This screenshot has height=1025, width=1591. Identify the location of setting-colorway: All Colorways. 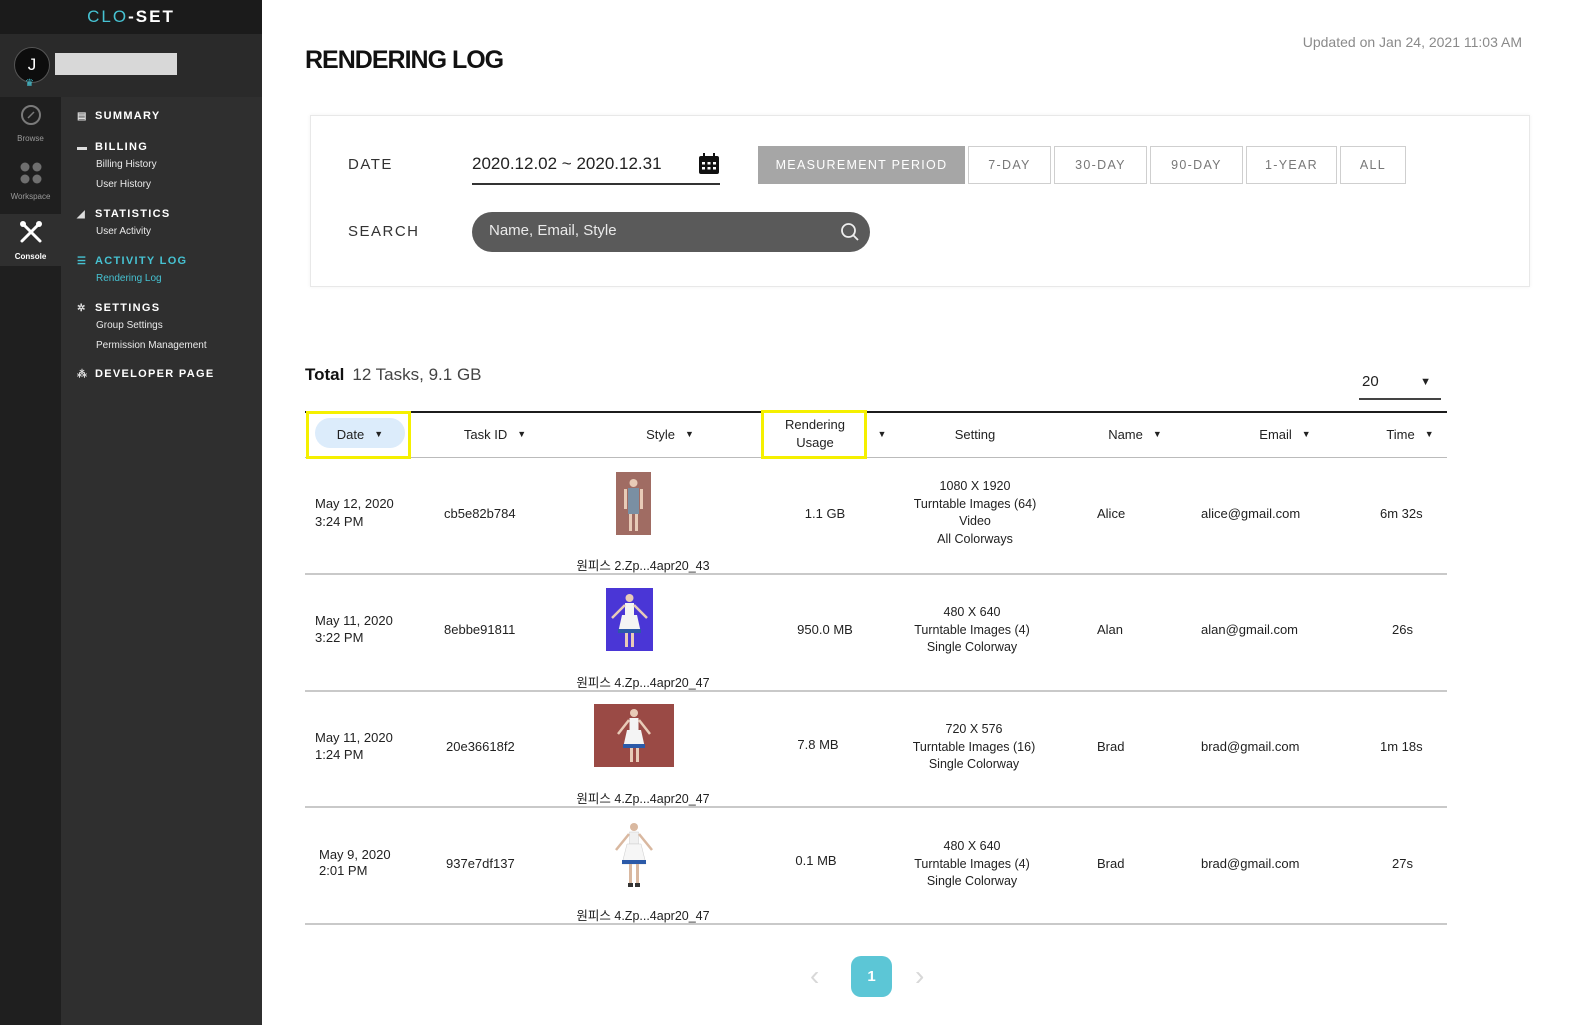
(975, 538).